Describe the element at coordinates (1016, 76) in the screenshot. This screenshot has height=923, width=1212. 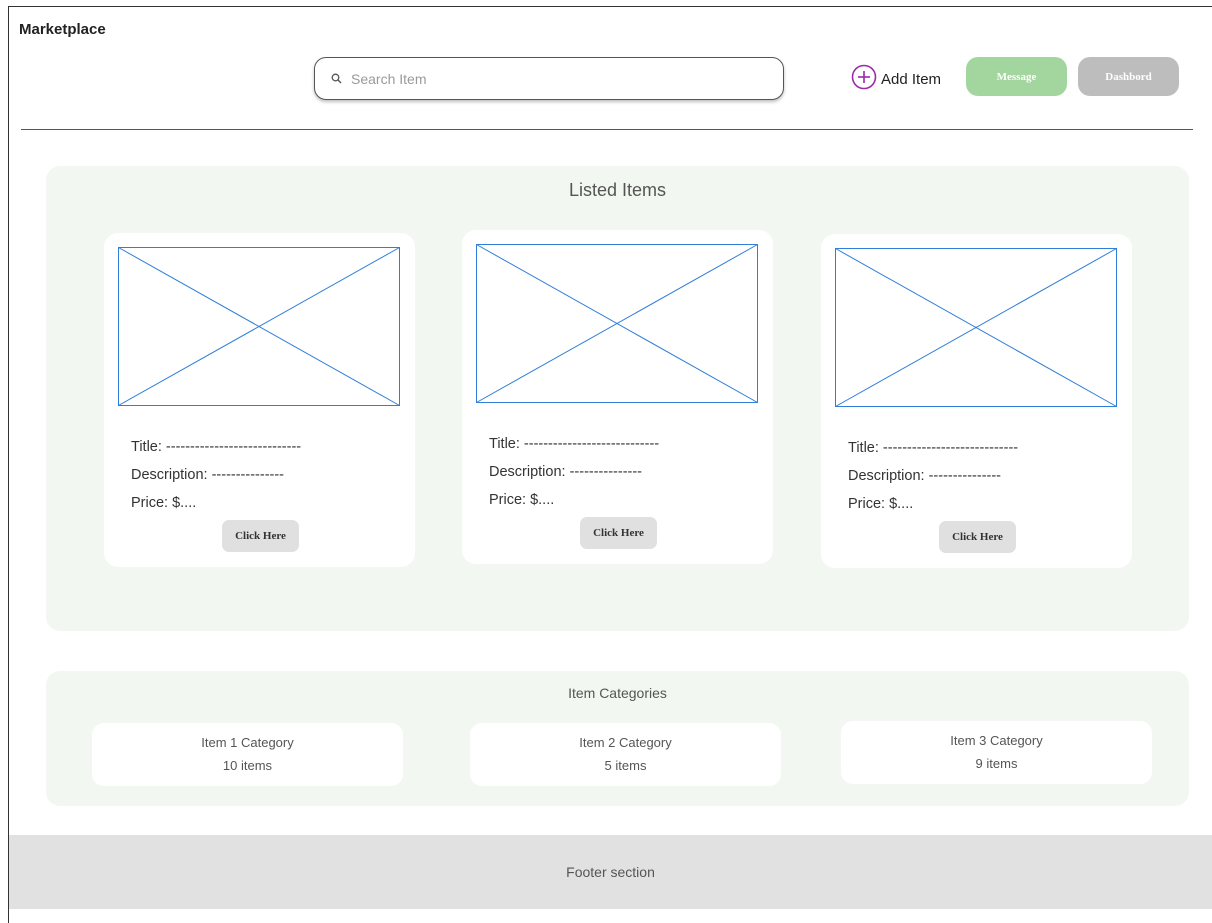
I see `message-button: Message` at that location.